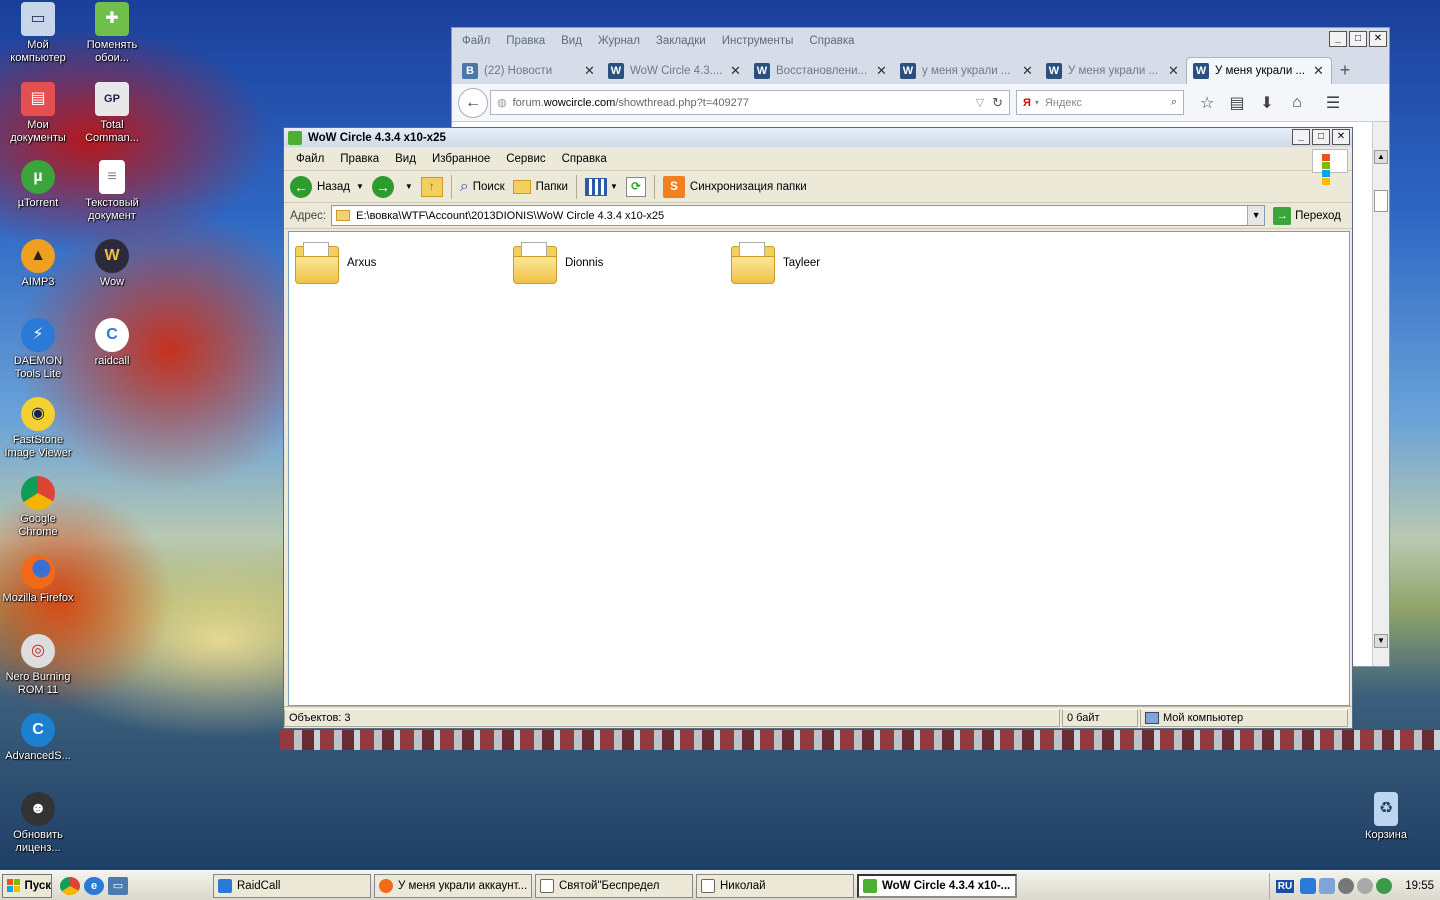 This screenshot has width=1440, height=900. I want to click on search-icon: ⌕, so click(1174, 102).